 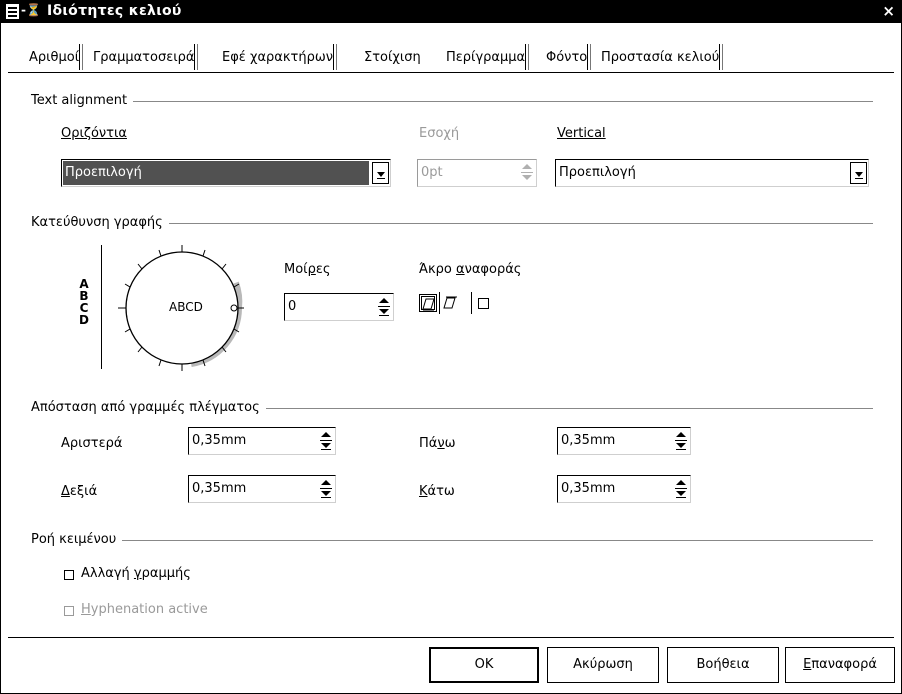 What do you see at coordinates (569, 57) in the screenshot?
I see `tab-background: Φόντο` at bounding box center [569, 57].